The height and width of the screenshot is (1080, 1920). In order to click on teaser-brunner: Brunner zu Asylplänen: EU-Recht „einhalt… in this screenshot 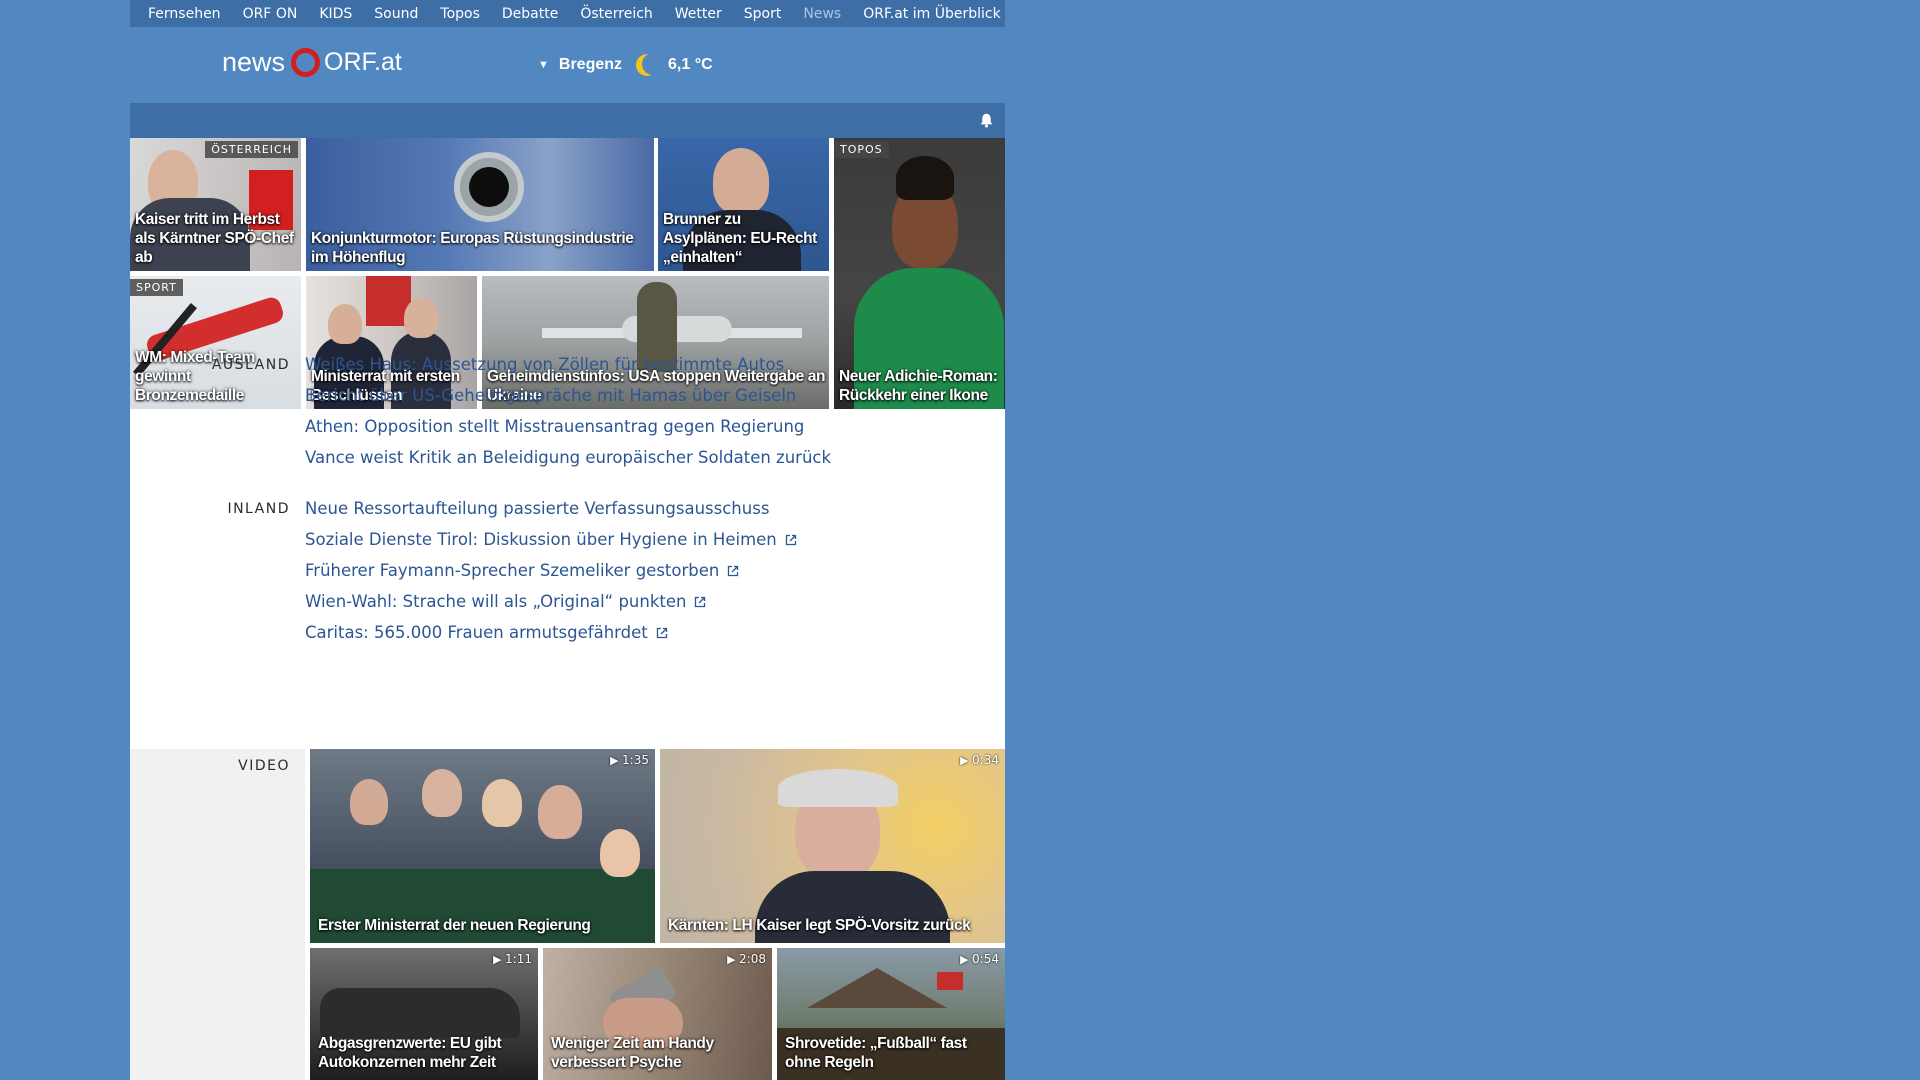, I will do `click(743, 204)`.